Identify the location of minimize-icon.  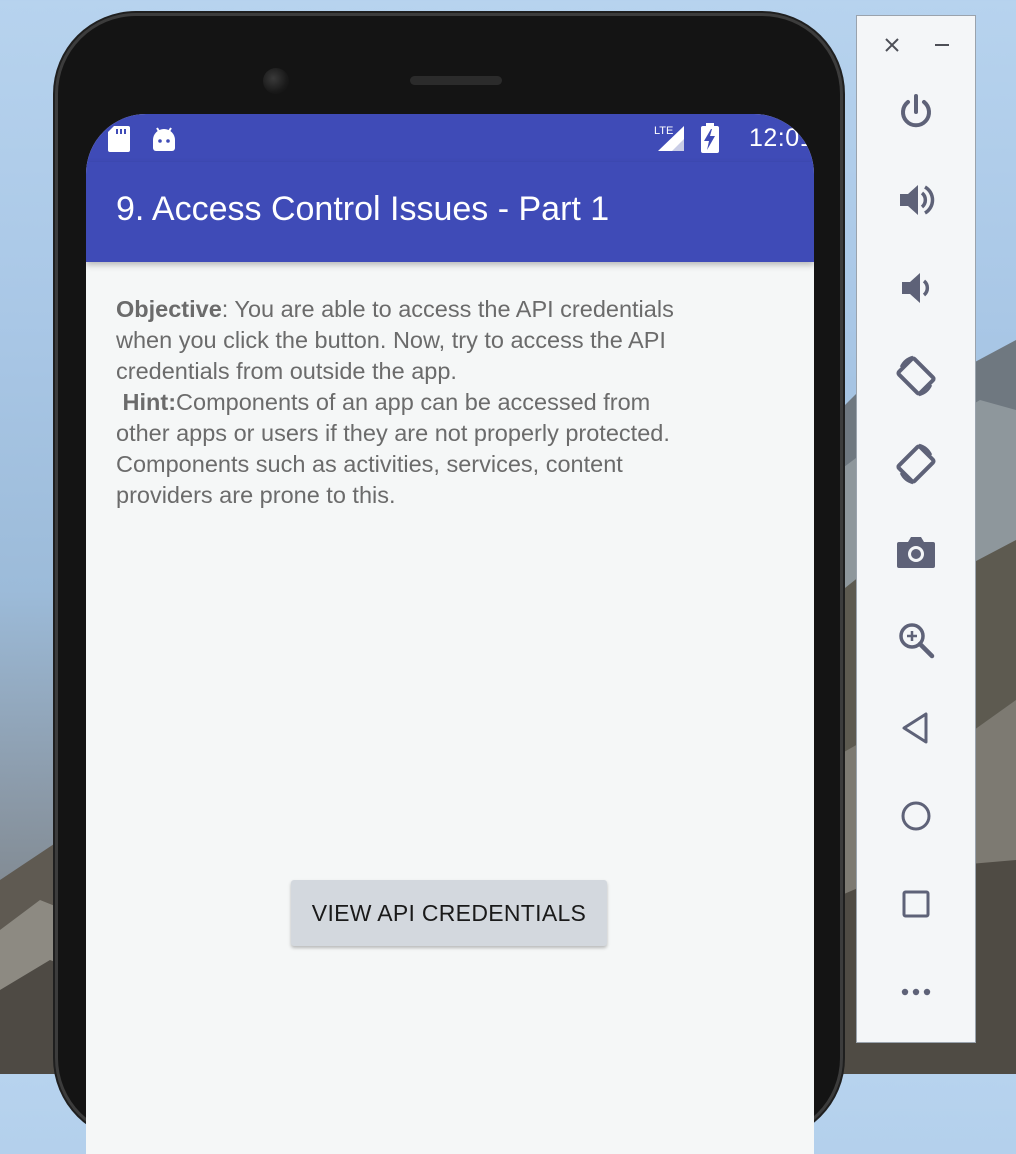
(942, 45).